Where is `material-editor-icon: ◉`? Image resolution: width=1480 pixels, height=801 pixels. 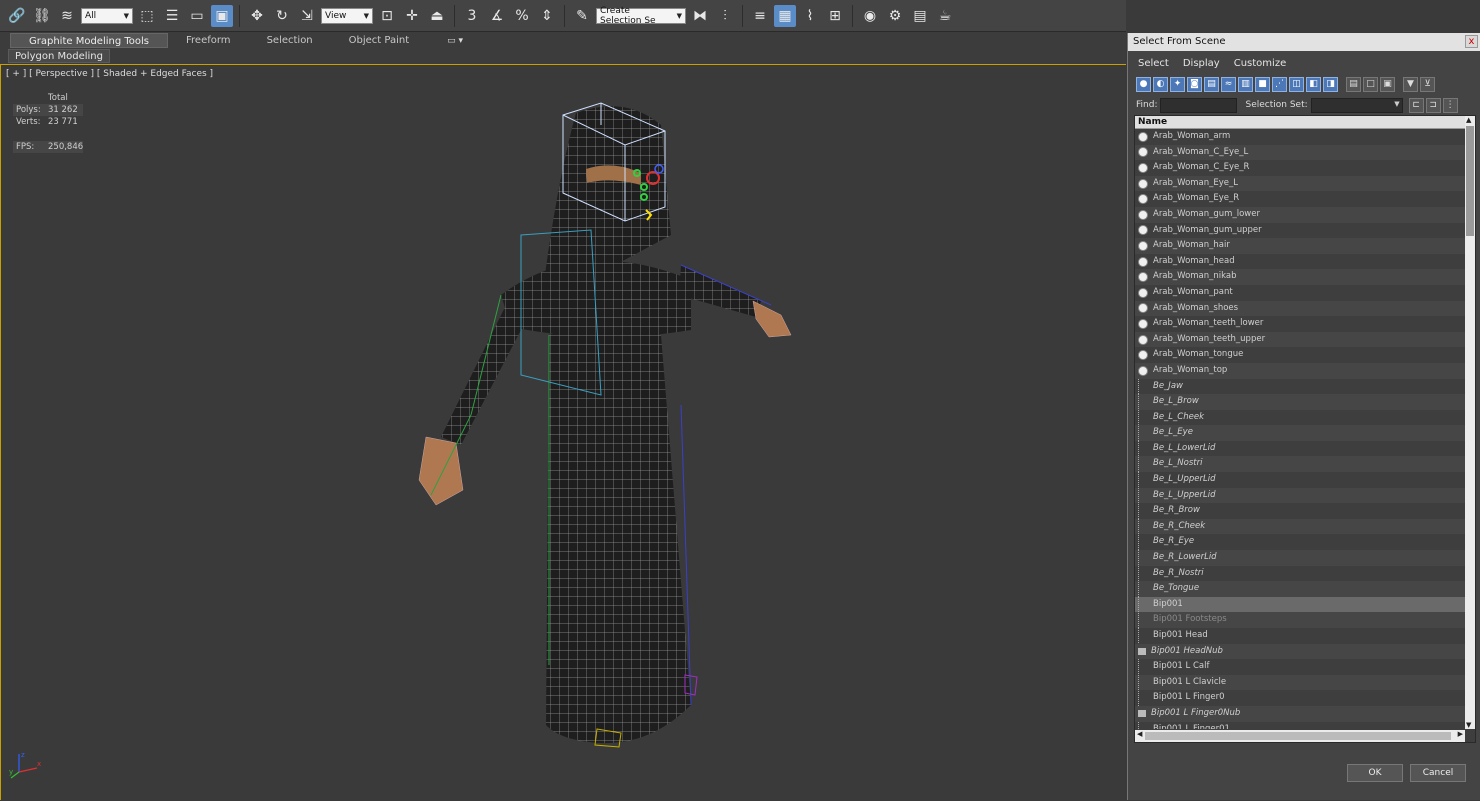
material-editor-icon: ◉ is located at coordinates (870, 16).